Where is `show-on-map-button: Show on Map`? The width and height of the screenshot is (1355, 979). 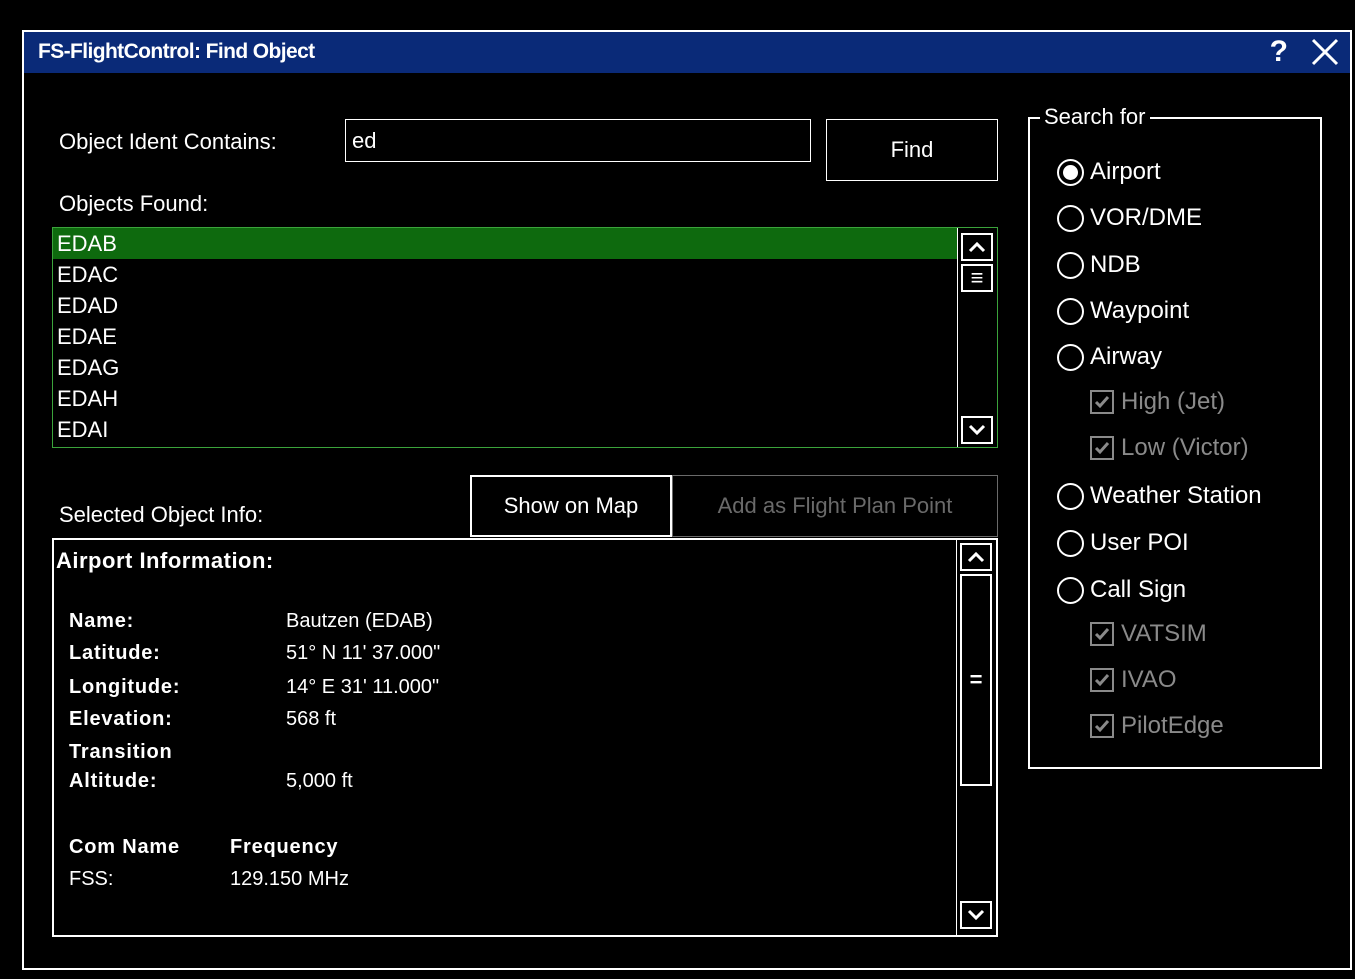
show-on-map-button: Show on Map is located at coordinates (571, 506).